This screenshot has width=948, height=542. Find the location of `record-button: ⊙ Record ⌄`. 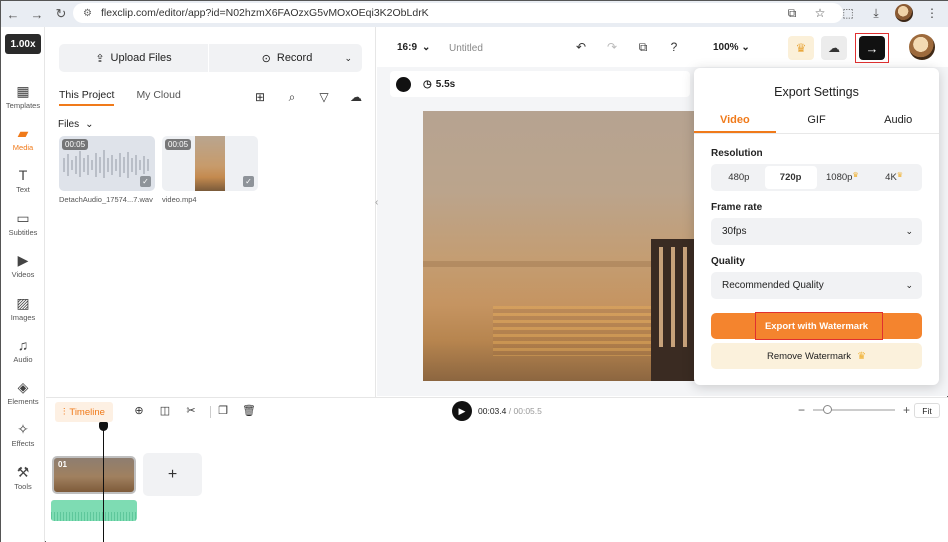

record-button: ⊙ Record ⌄ is located at coordinates (287, 58).